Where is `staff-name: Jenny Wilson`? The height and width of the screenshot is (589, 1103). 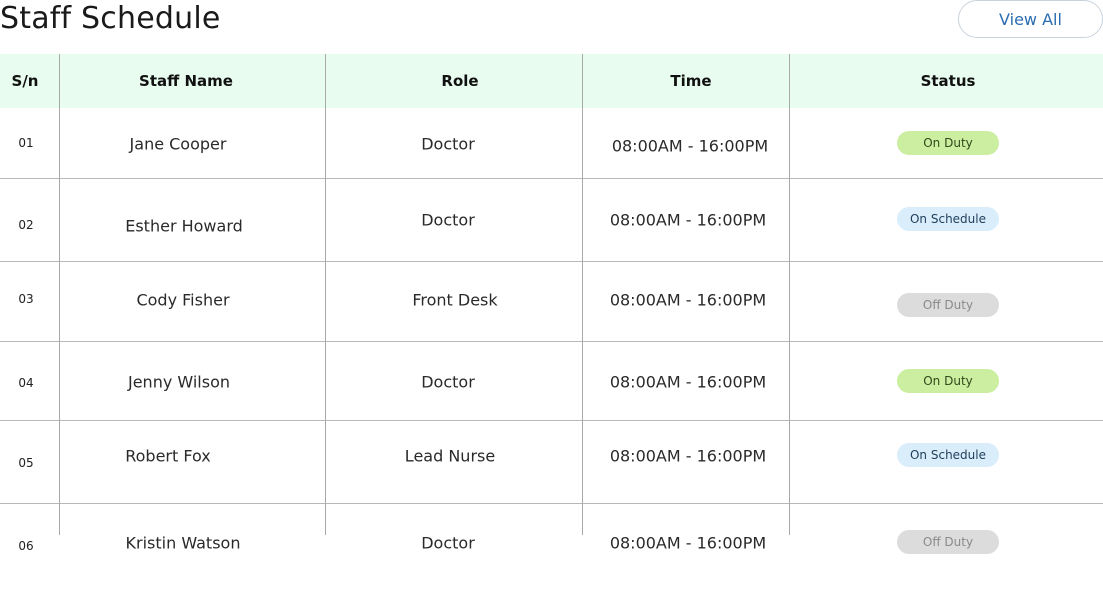 staff-name: Jenny Wilson is located at coordinates (179, 382).